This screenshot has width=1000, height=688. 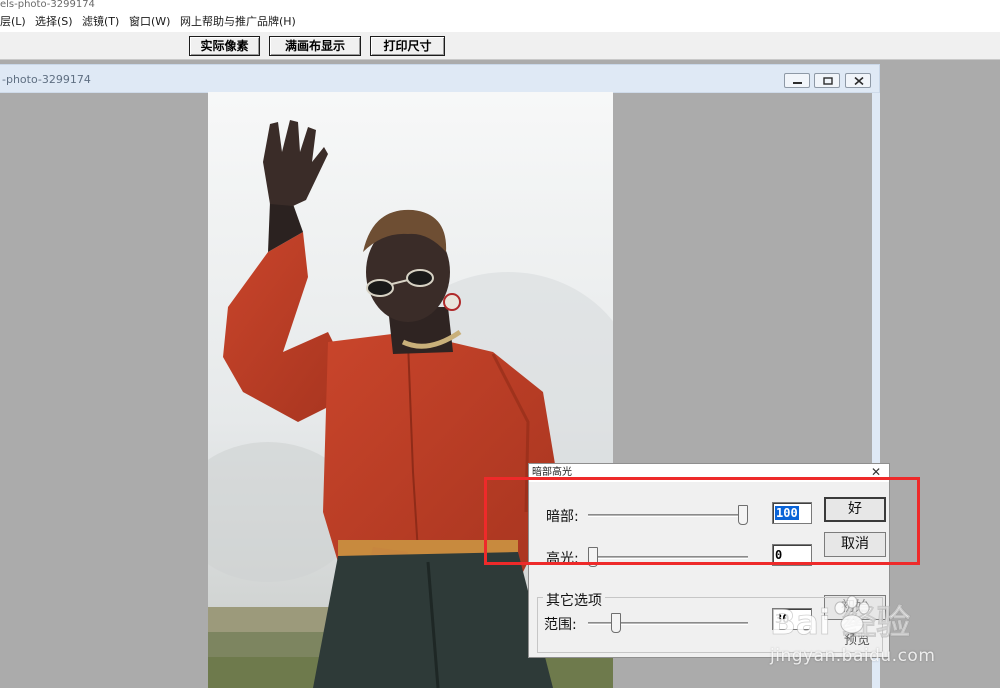 What do you see at coordinates (54, 22) in the screenshot?
I see `menu-item-select: 选择(S)` at bounding box center [54, 22].